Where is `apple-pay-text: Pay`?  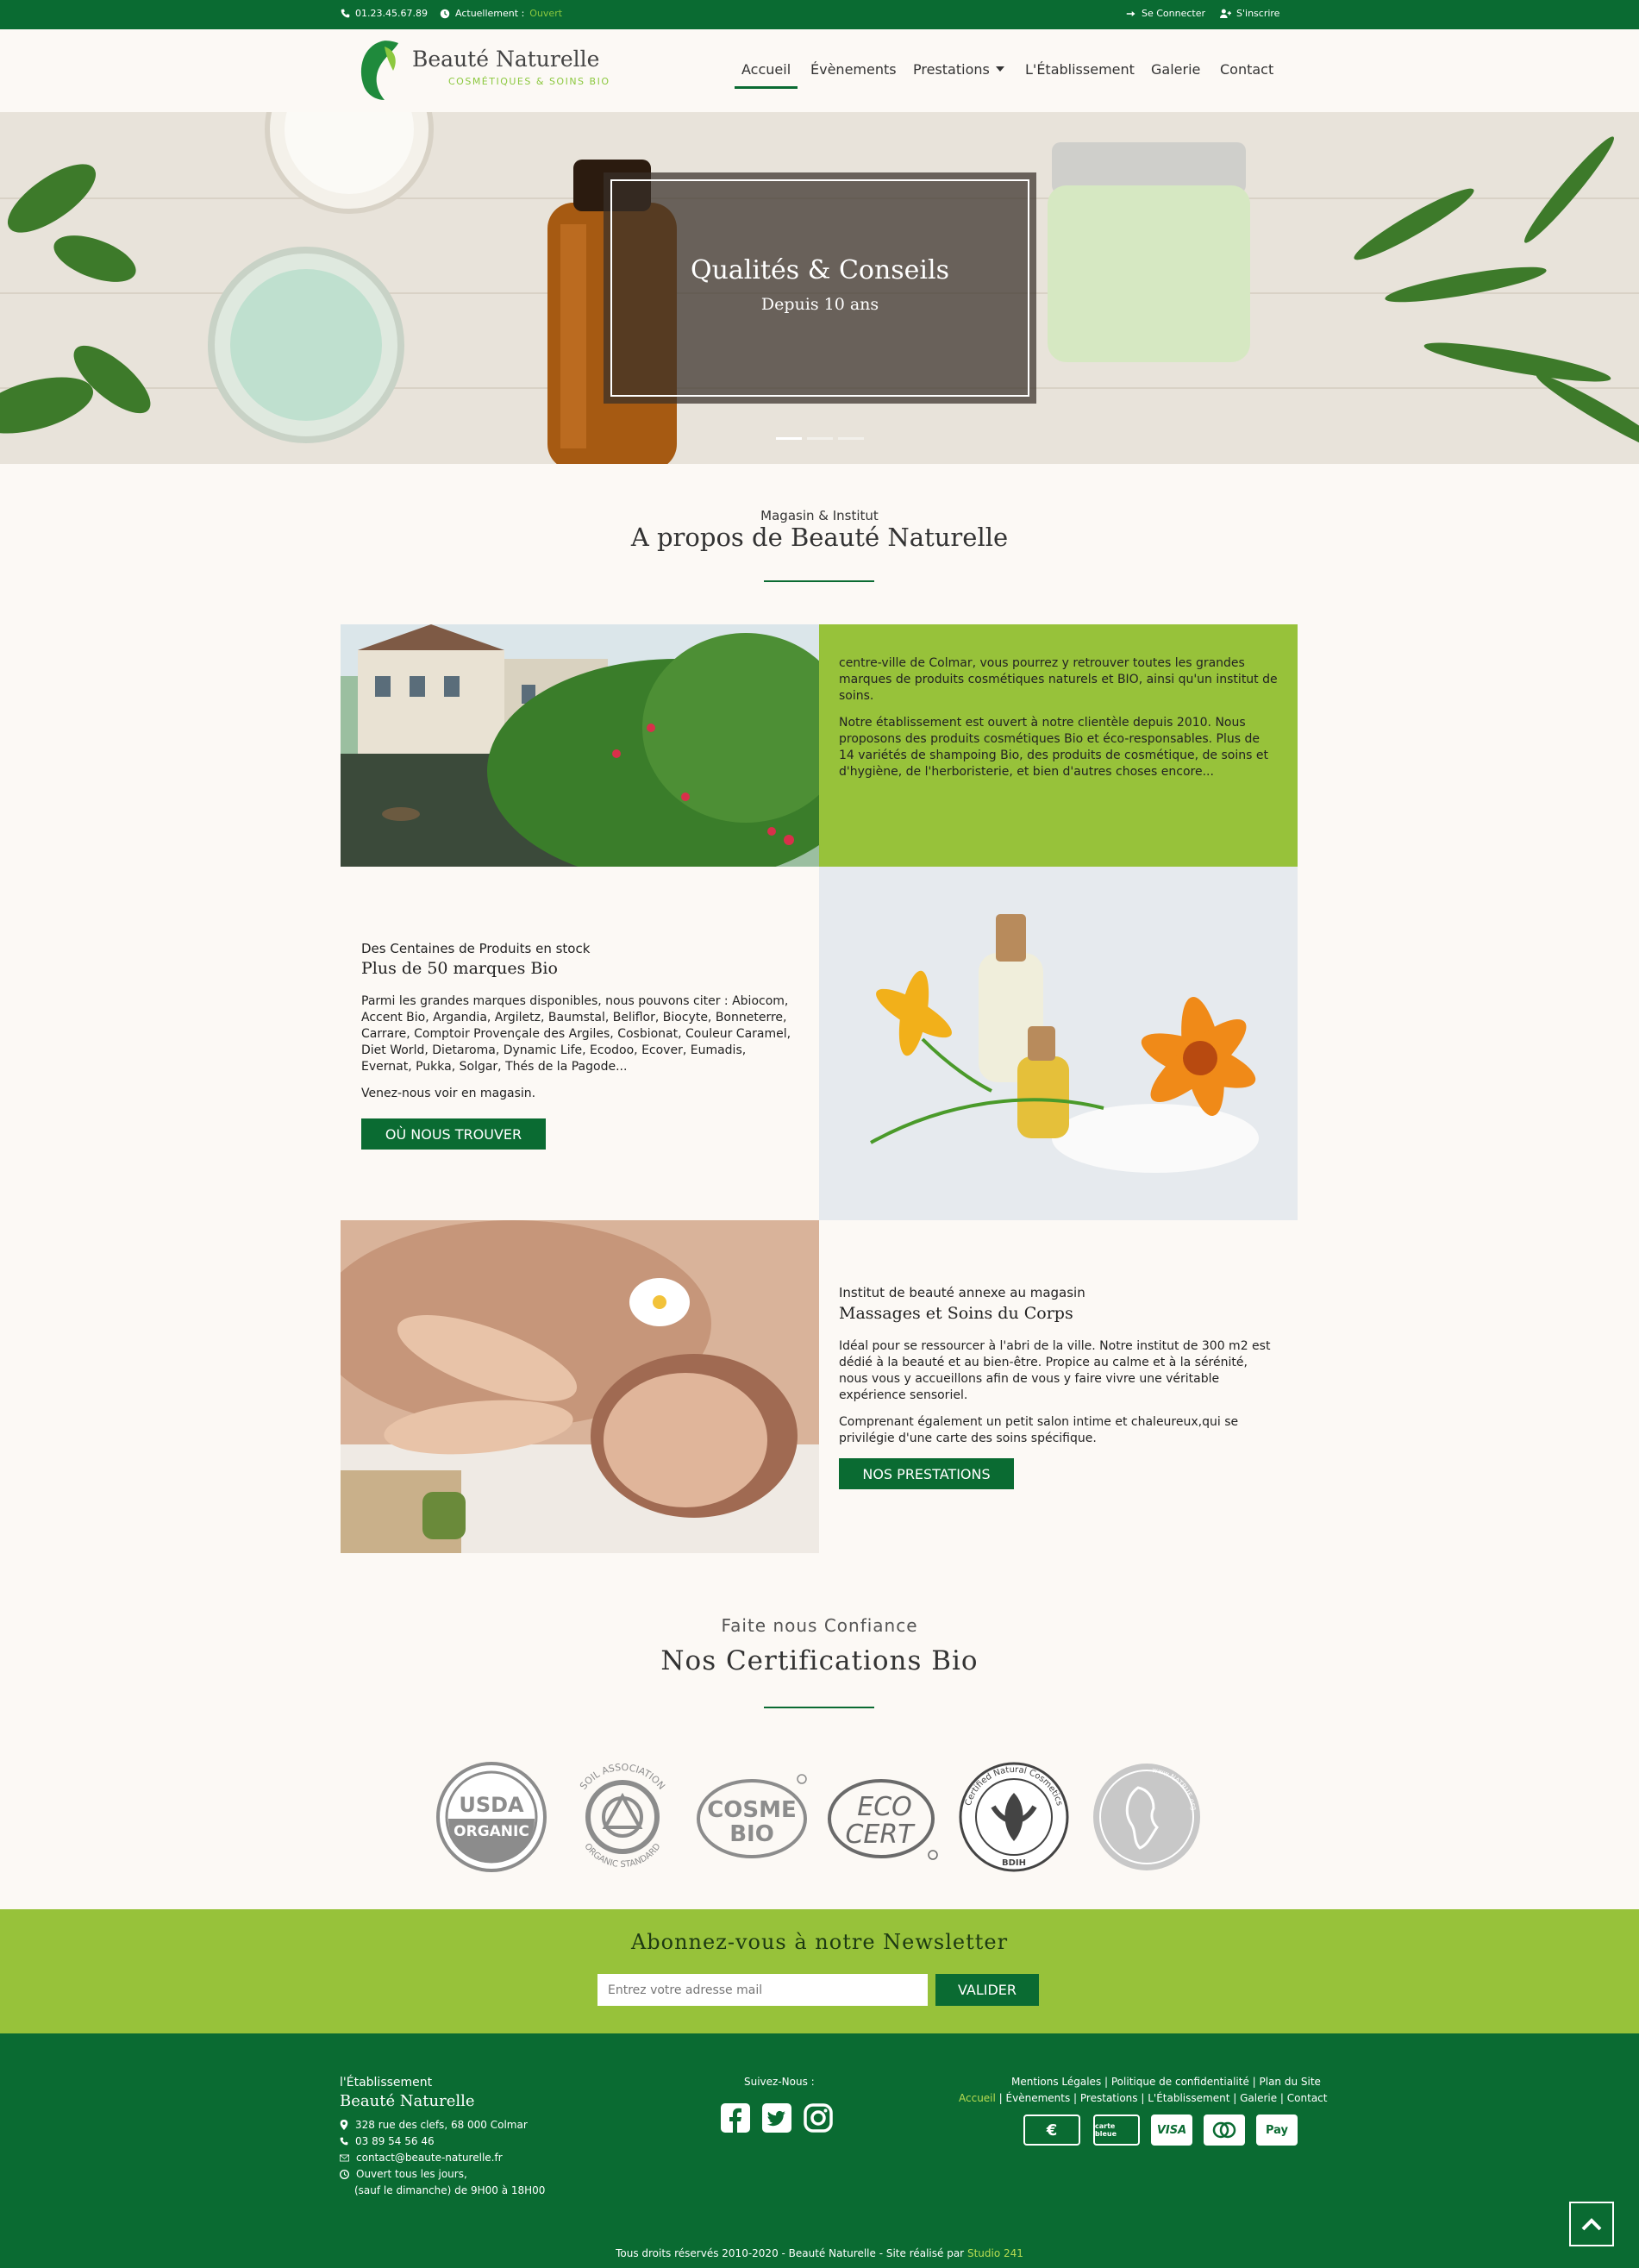
apple-pay-text: Pay is located at coordinates (1277, 2130).